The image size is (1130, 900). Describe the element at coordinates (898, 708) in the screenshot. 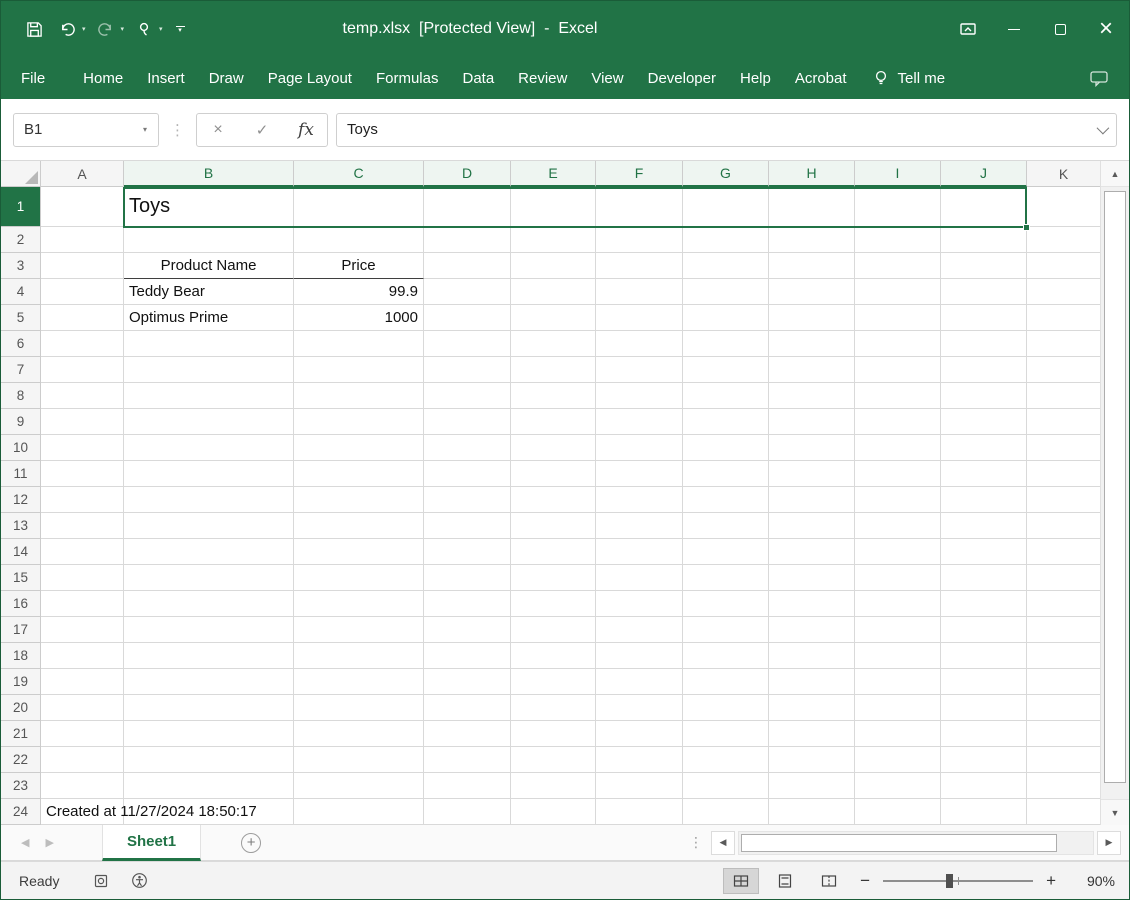

I see `cell-I20` at that location.